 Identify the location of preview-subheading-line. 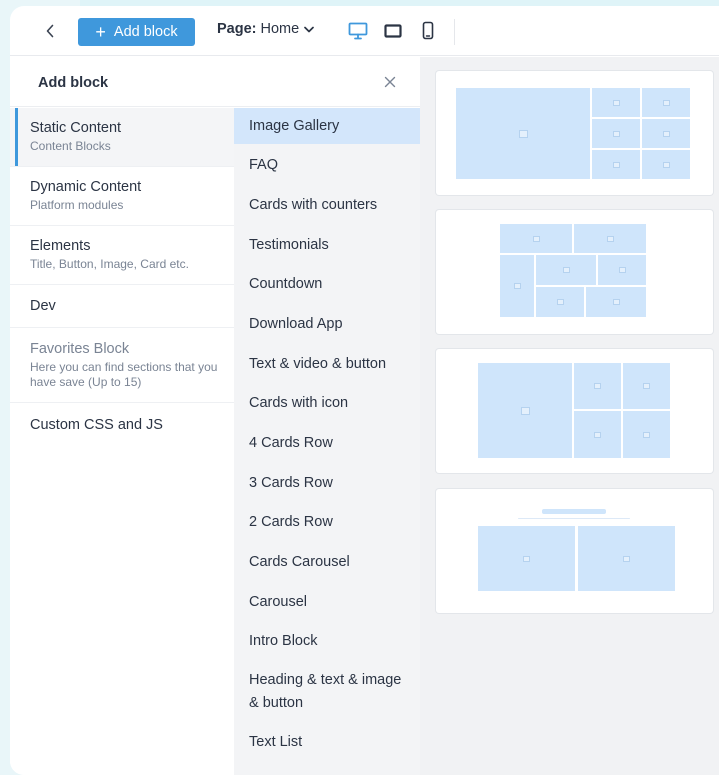
(574, 518).